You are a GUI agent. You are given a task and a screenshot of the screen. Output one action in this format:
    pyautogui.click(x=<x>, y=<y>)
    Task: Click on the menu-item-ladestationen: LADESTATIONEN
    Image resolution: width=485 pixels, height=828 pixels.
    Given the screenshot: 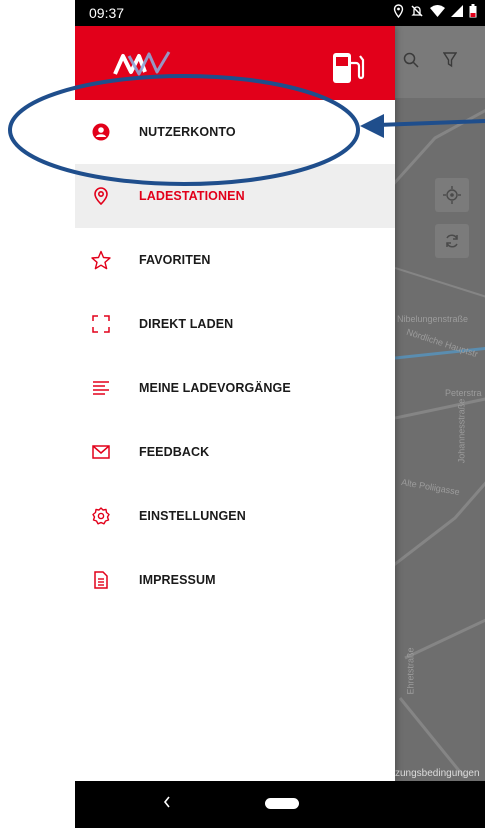 What is the action you would take?
    pyautogui.click(x=235, y=196)
    